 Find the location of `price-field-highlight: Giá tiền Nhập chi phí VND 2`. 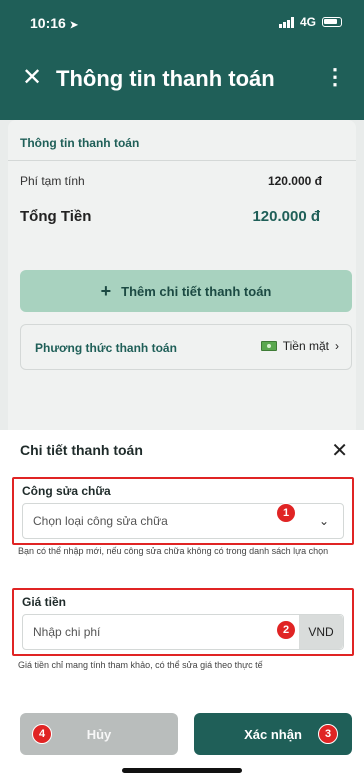

price-field-highlight: Giá tiền Nhập chi phí VND 2 is located at coordinates (183, 622).